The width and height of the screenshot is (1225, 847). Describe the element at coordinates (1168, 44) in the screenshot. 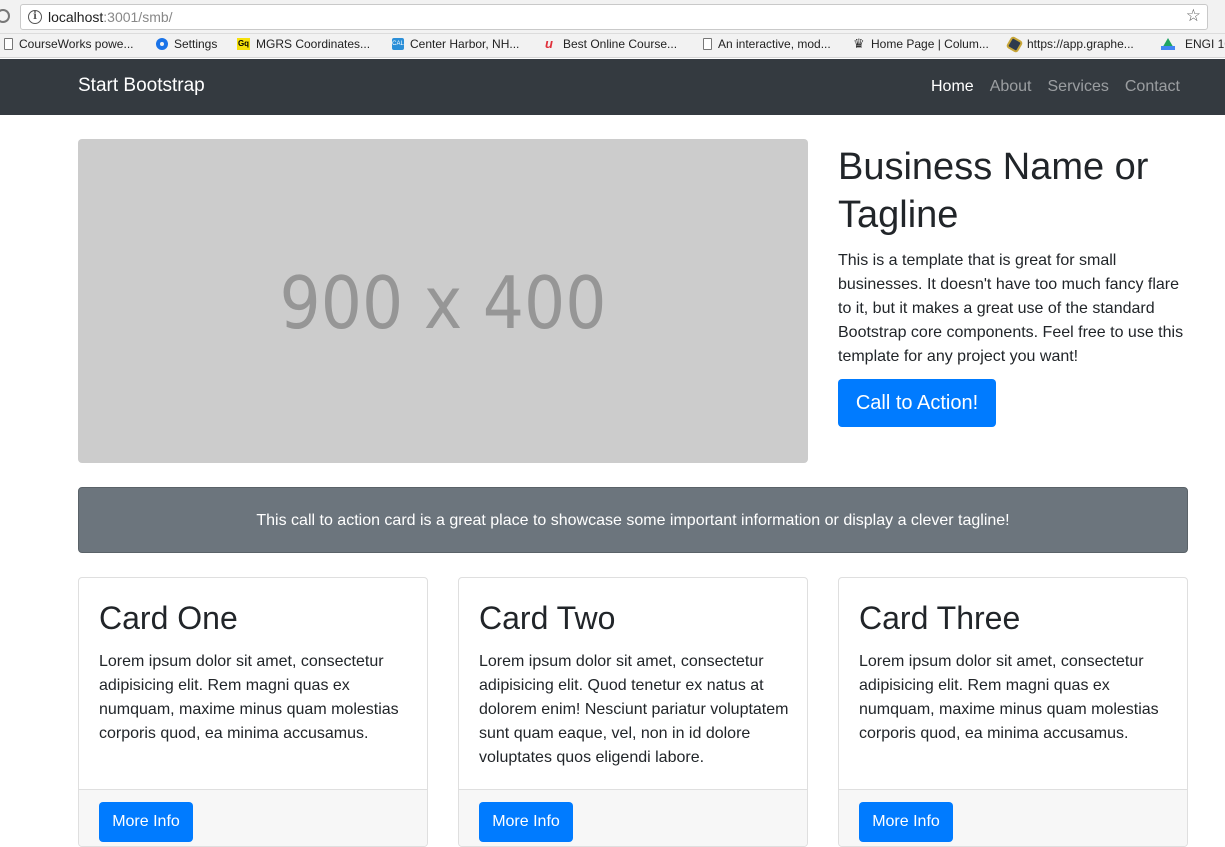

I see `drive-icon` at that location.